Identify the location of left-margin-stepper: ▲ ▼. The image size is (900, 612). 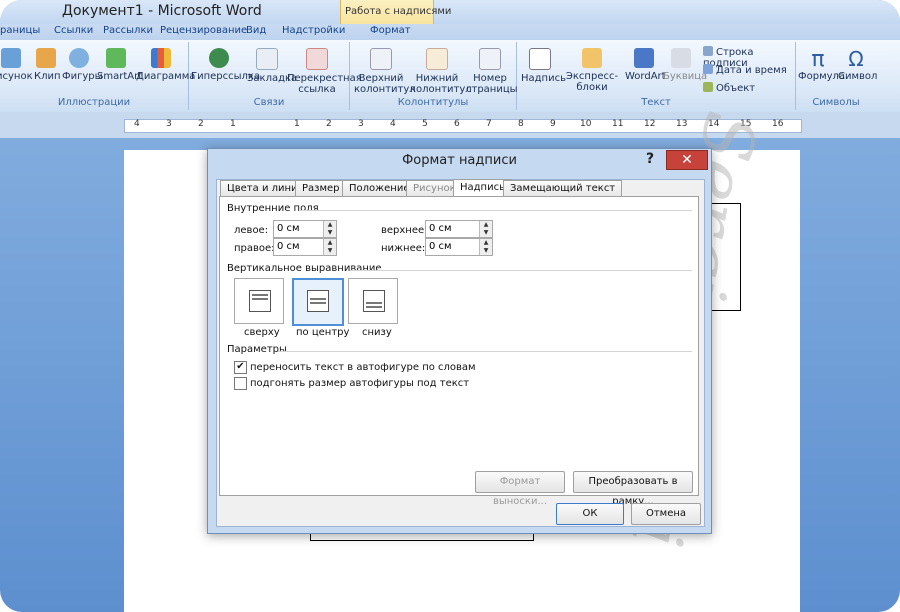
(305, 229).